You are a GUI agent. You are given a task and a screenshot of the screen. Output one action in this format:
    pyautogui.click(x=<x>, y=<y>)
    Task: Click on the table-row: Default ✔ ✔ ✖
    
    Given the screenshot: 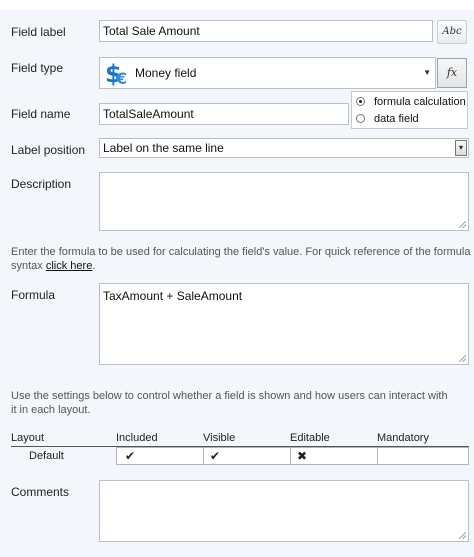 What is the action you would take?
    pyautogui.click(x=240, y=455)
    